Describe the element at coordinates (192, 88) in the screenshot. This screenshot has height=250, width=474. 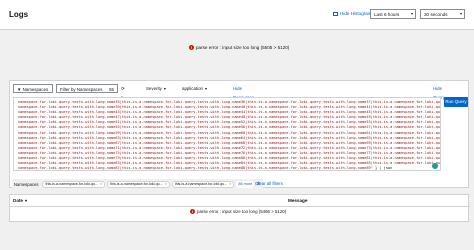
I see `tenant-label: application` at that location.